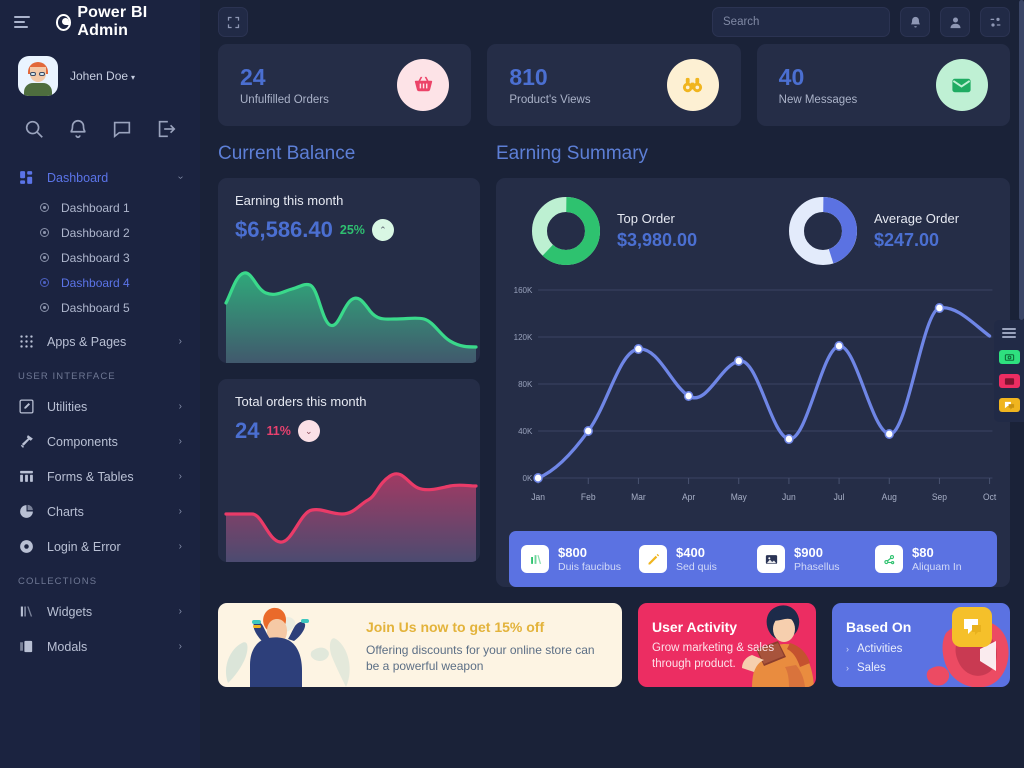 This screenshot has width=1024, height=768. I want to click on chevron-right-icon: ›, so click(180, 406).